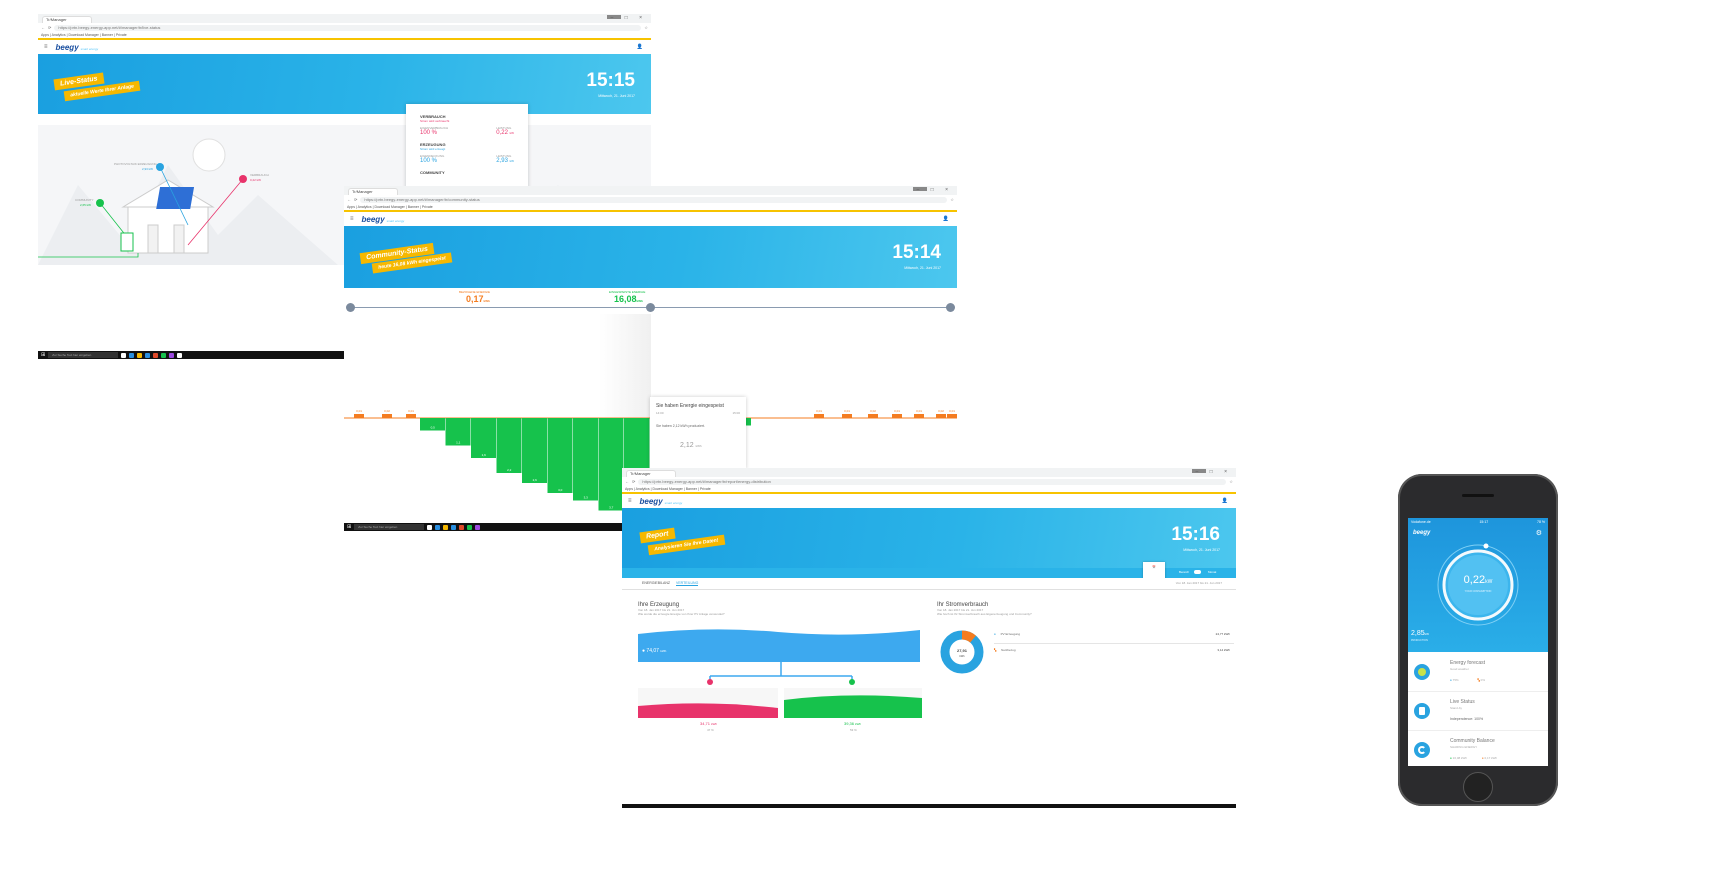 The width and height of the screenshot is (1722, 887). I want to click on tab-strip: Tr/Manager – □ ×, so click(650, 190).